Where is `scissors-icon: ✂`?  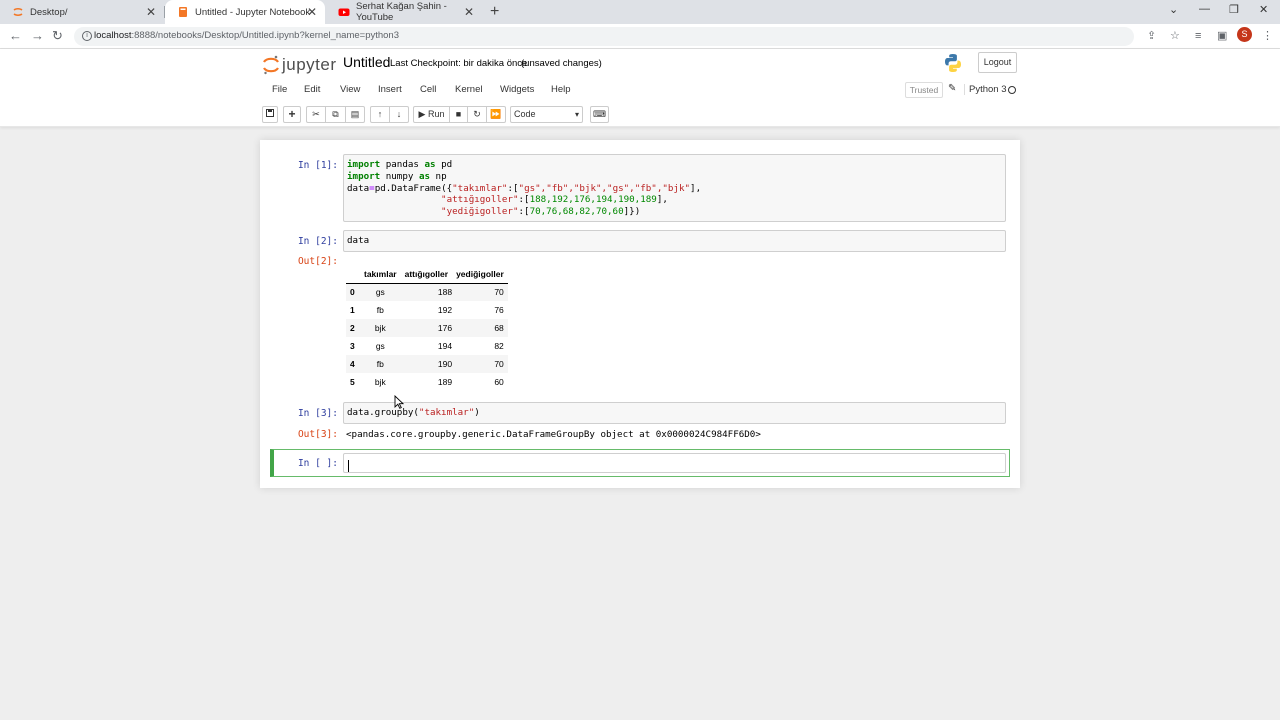 scissors-icon: ✂ is located at coordinates (316, 114).